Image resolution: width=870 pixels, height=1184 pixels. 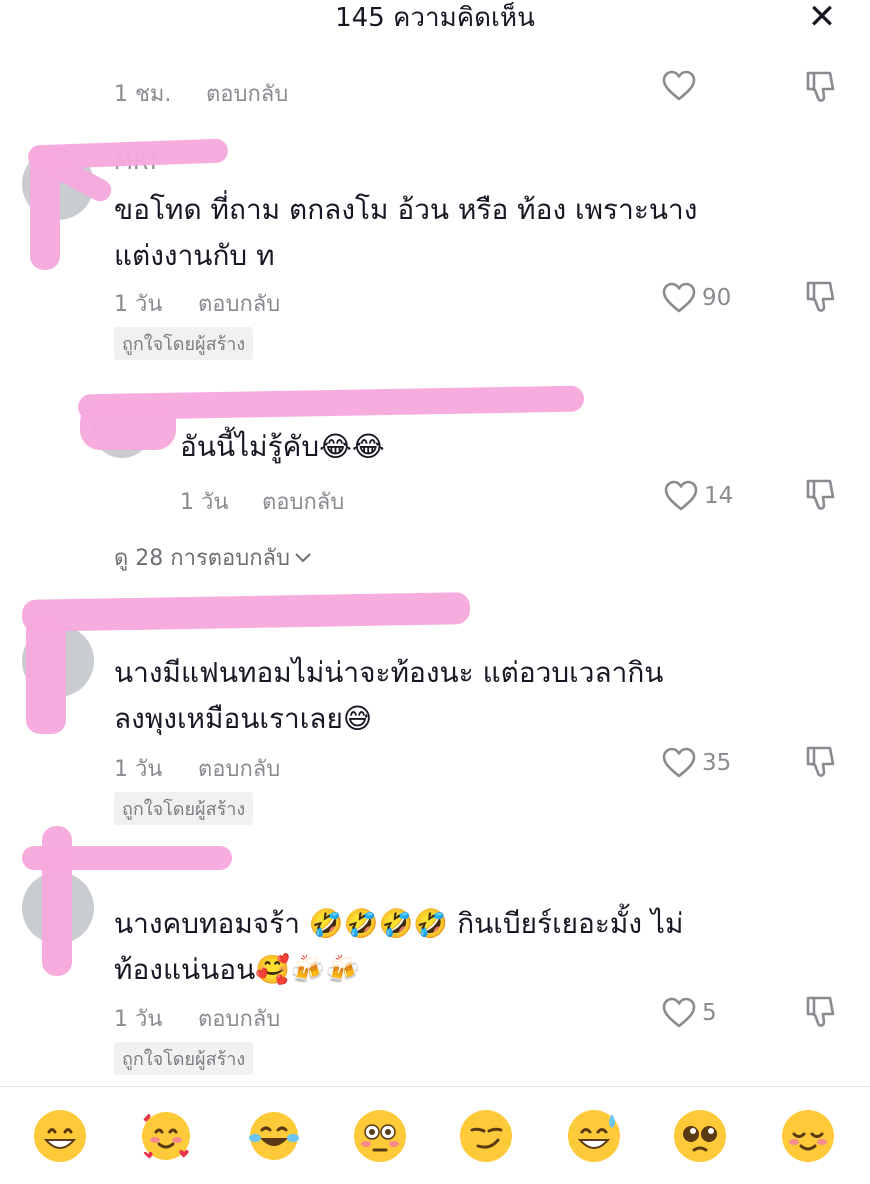 I want to click on comment-4-time: 1 วัน, so click(x=138, y=1019).